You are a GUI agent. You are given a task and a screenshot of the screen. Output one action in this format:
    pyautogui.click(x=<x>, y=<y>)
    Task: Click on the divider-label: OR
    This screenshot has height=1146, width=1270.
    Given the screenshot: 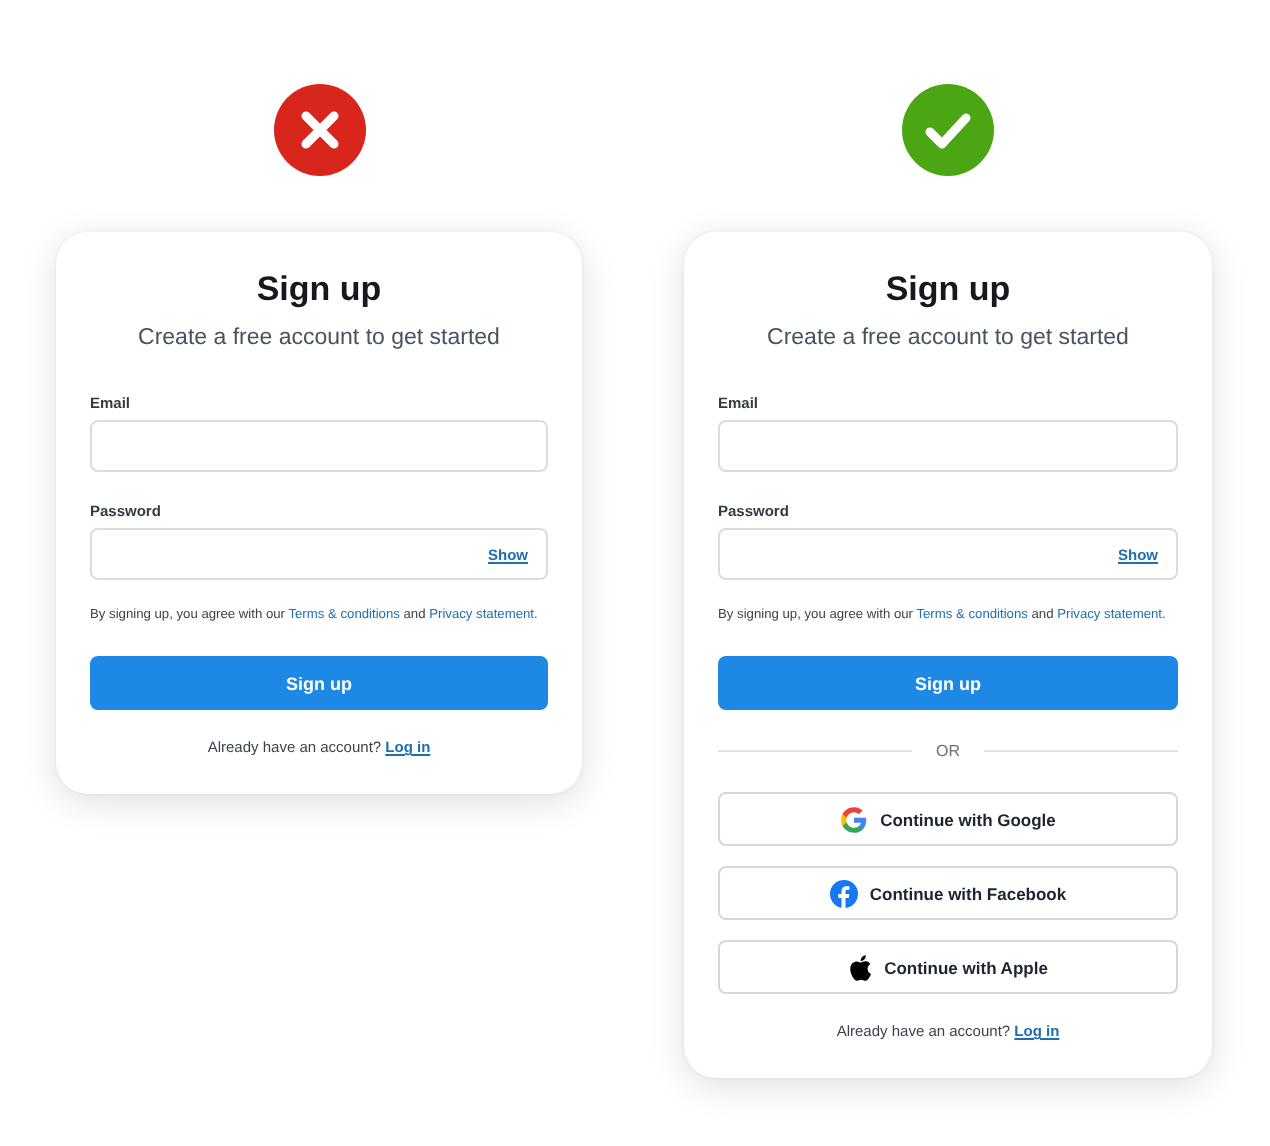 What is the action you would take?
    pyautogui.click(x=948, y=750)
    